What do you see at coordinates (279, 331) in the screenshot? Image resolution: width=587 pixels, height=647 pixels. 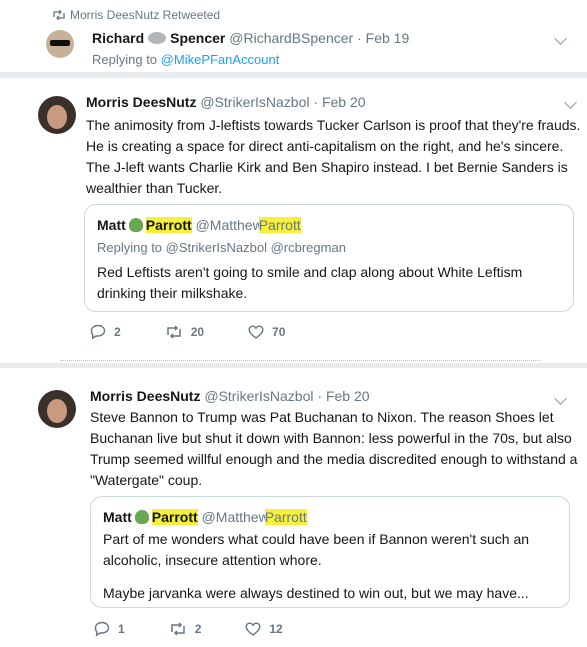 I see `like-count: 70` at bounding box center [279, 331].